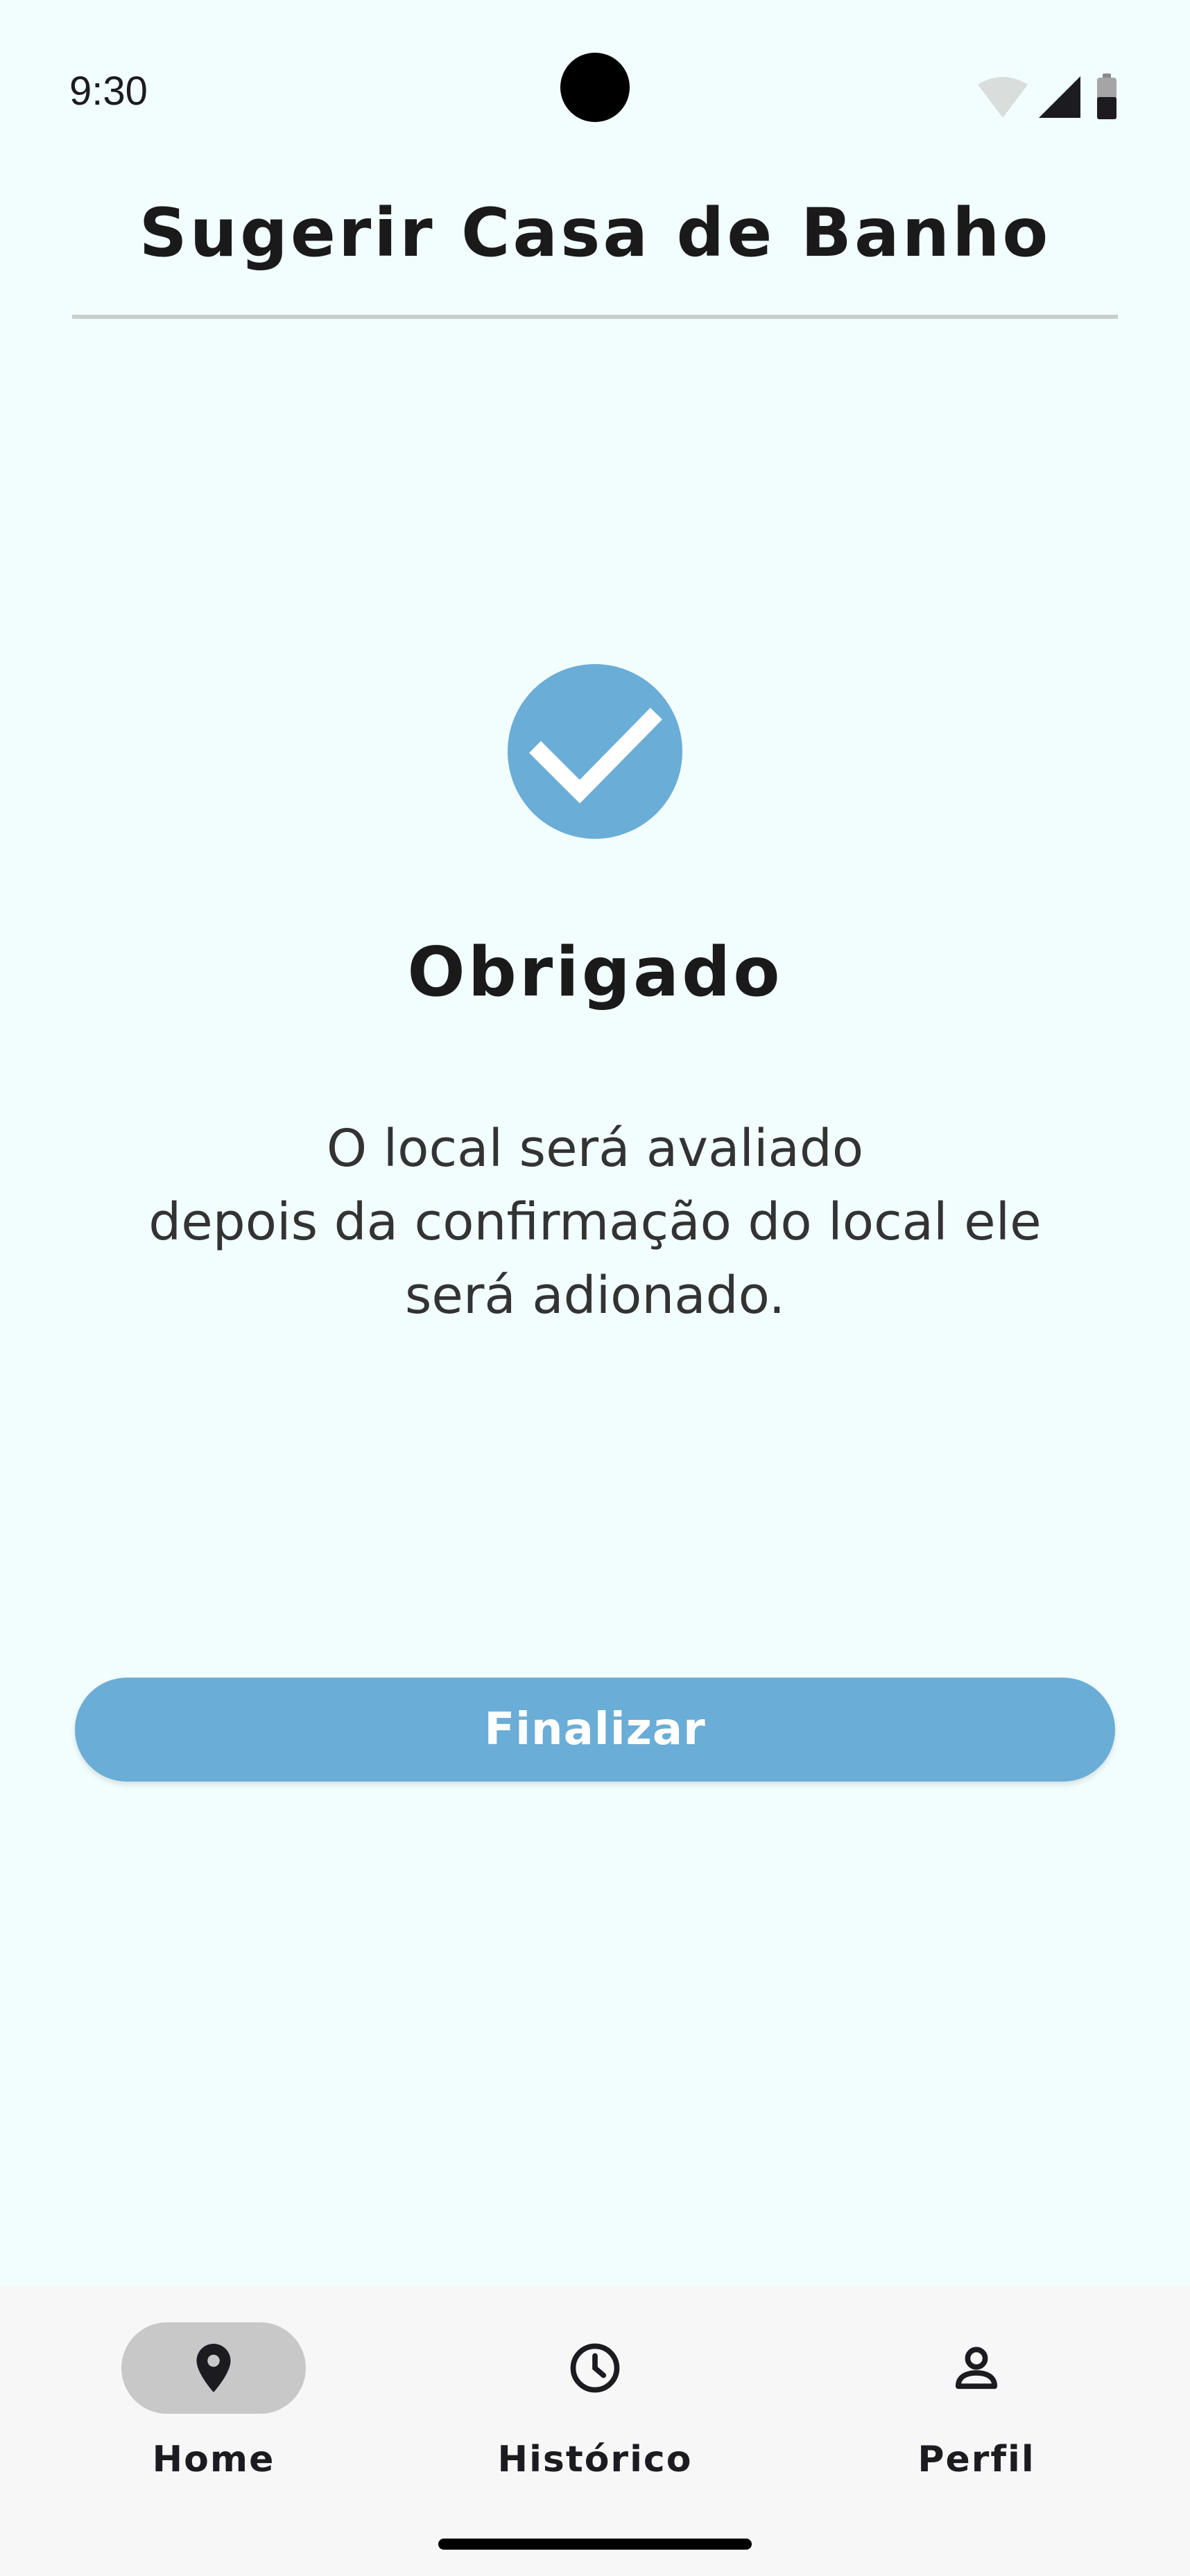  Describe the element at coordinates (595, 317) in the screenshot. I see `header-divider` at that location.